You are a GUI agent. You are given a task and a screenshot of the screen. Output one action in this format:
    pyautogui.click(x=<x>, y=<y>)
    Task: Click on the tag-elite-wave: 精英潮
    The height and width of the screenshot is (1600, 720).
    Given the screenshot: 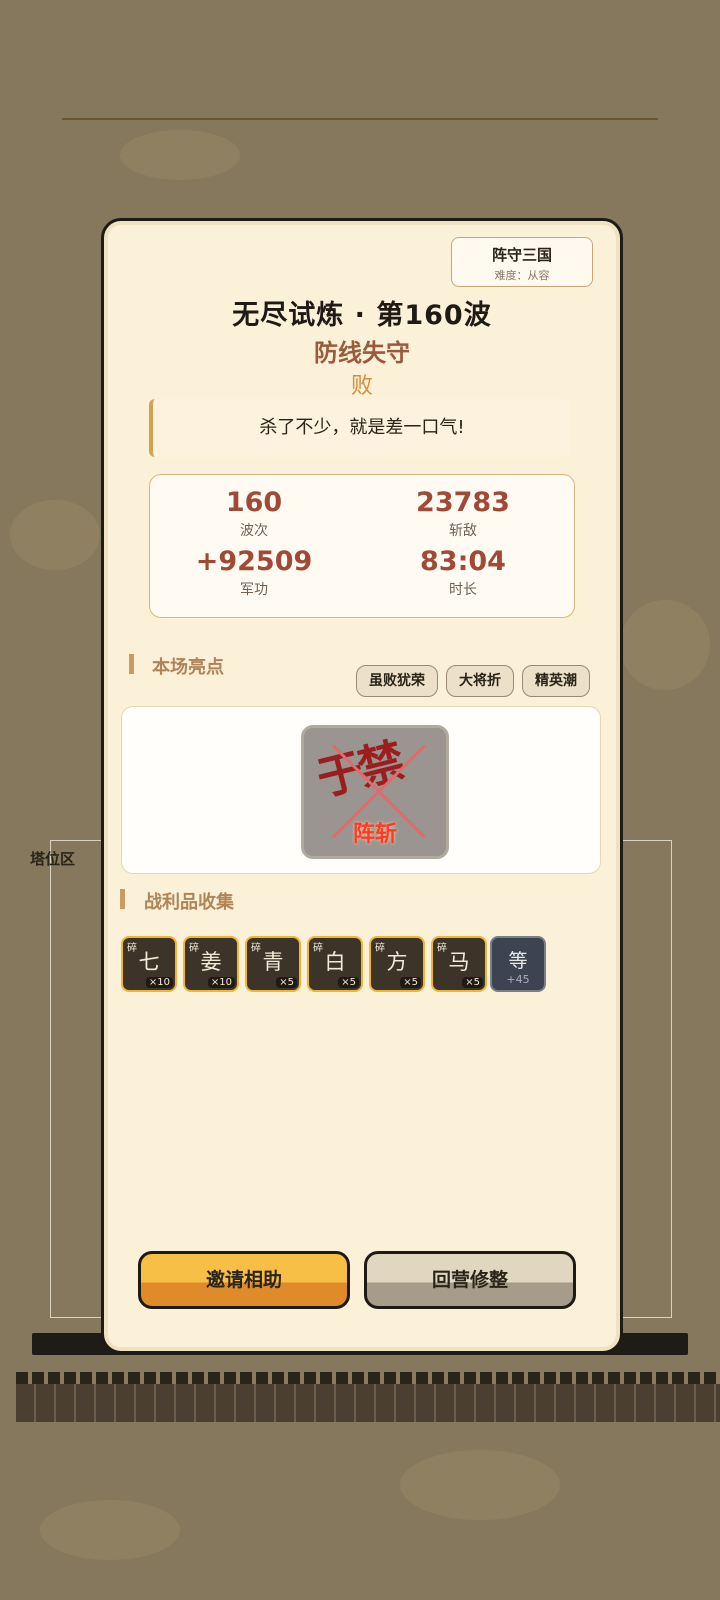 What is the action you would take?
    pyautogui.click(x=556, y=681)
    